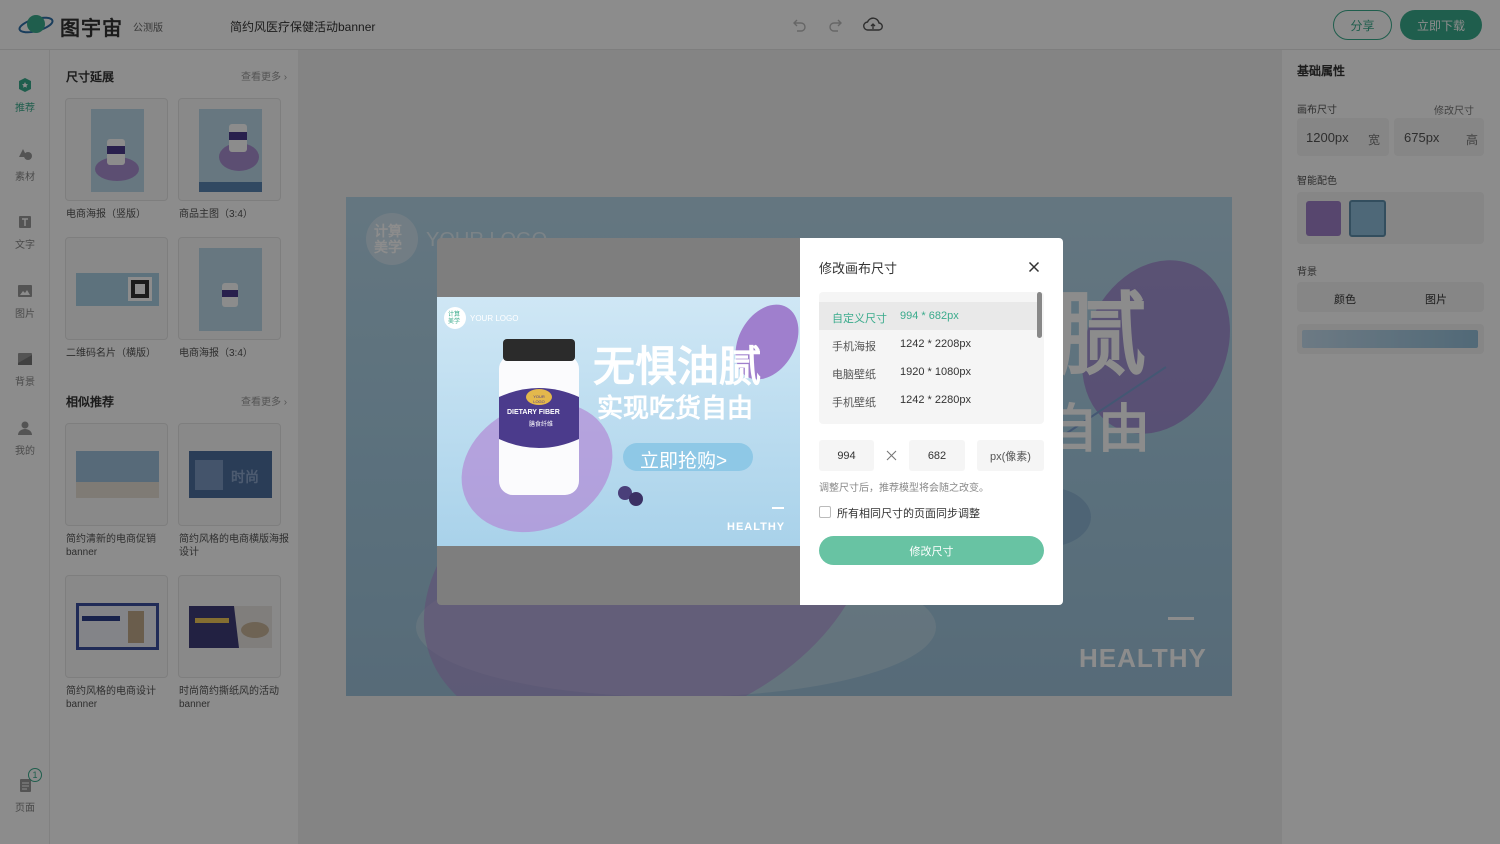  I want to click on unit-select: px(像素), so click(1010, 455).